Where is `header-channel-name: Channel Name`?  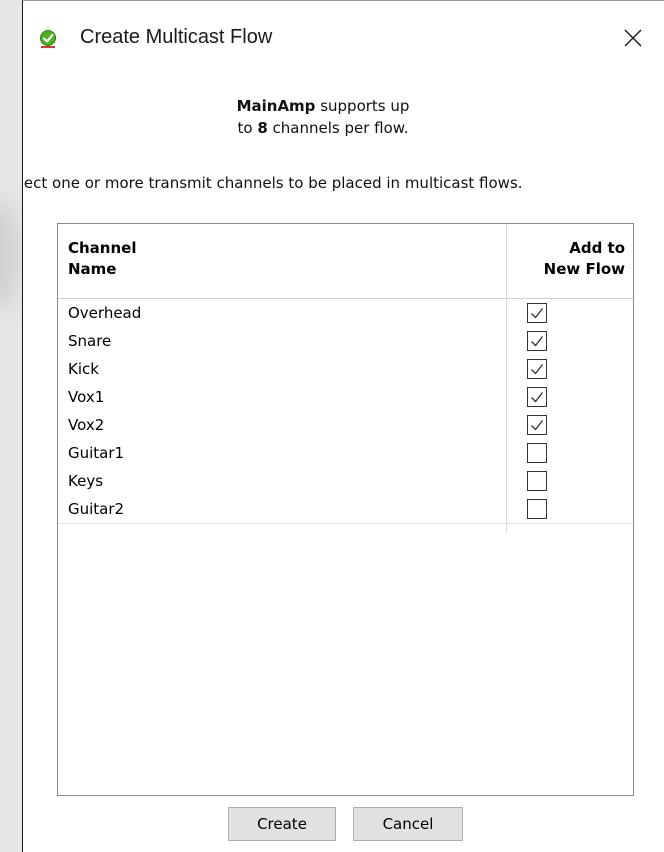
header-channel-name: Channel Name is located at coordinates (102, 259).